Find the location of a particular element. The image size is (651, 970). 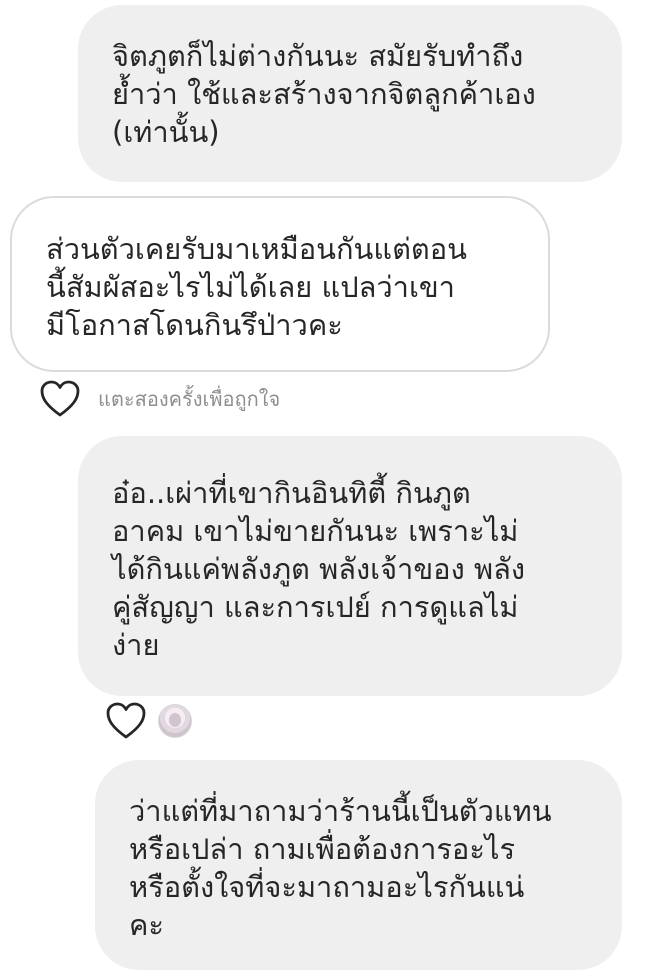

reactor-avatar is located at coordinates (175, 721).